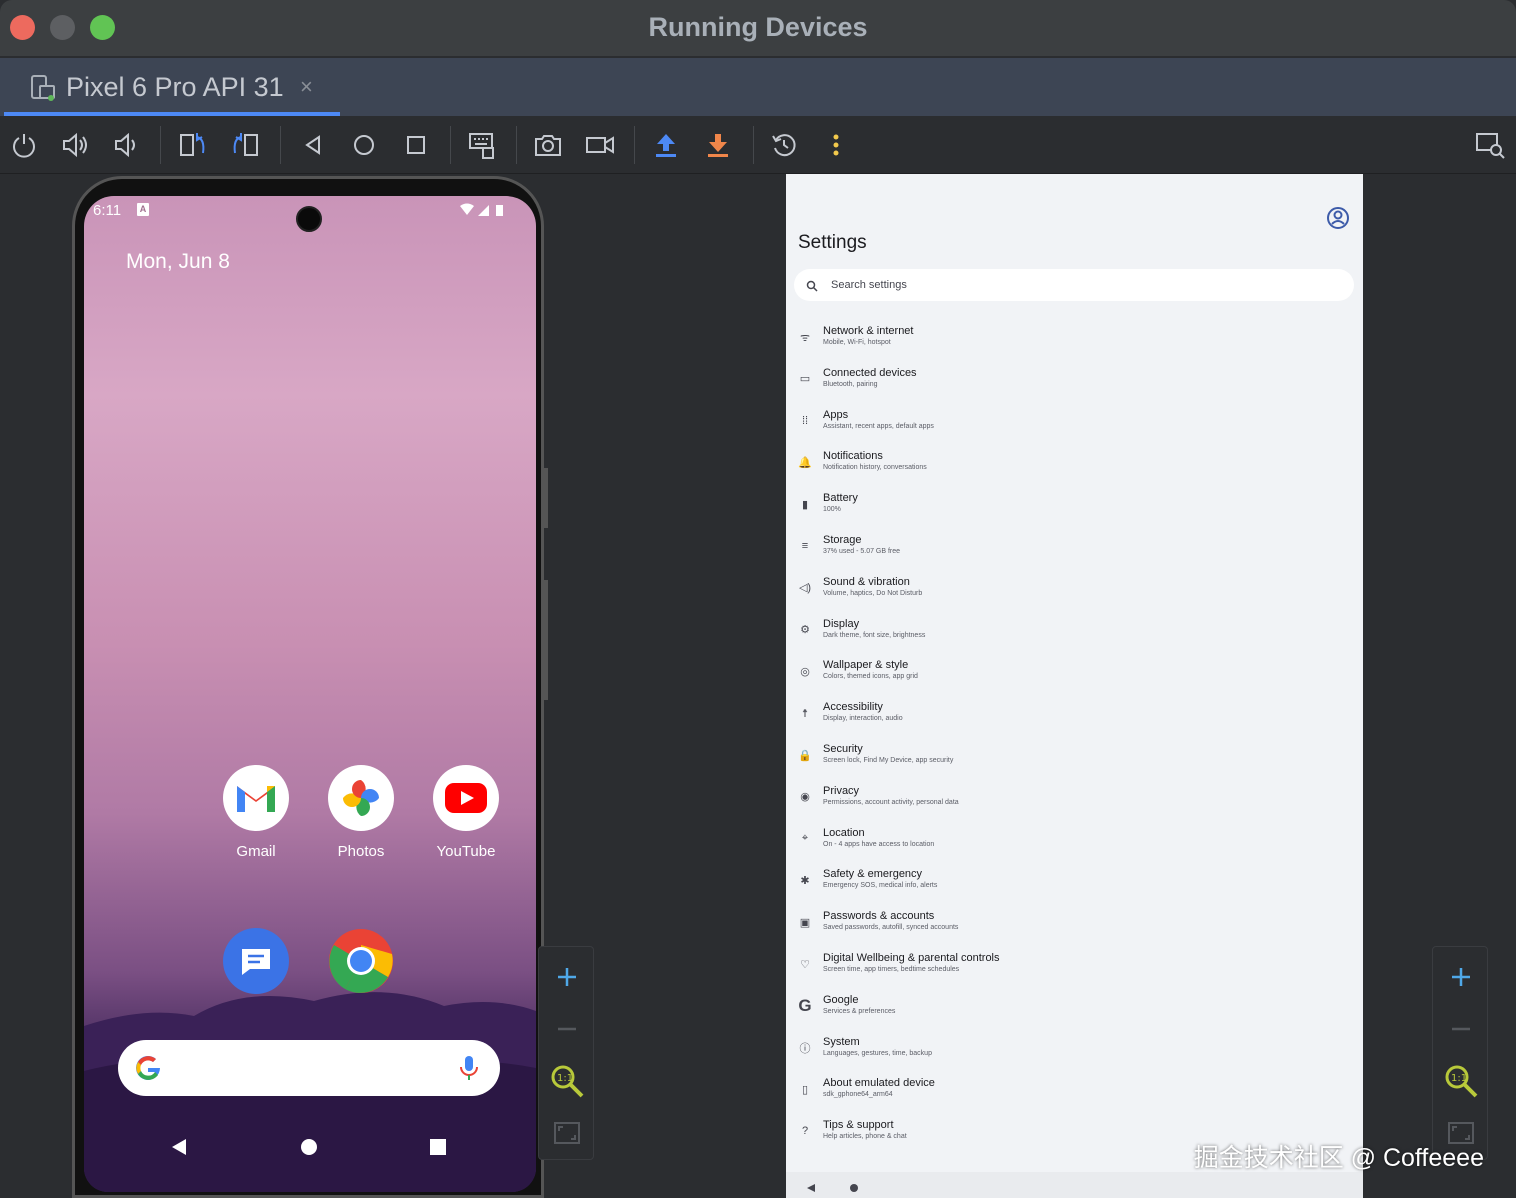  Describe the element at coordinates (857, 342) in the screenshot. I see `settings-item-subtitle: Mobile, Wi-Fi, hotspot` at that location.